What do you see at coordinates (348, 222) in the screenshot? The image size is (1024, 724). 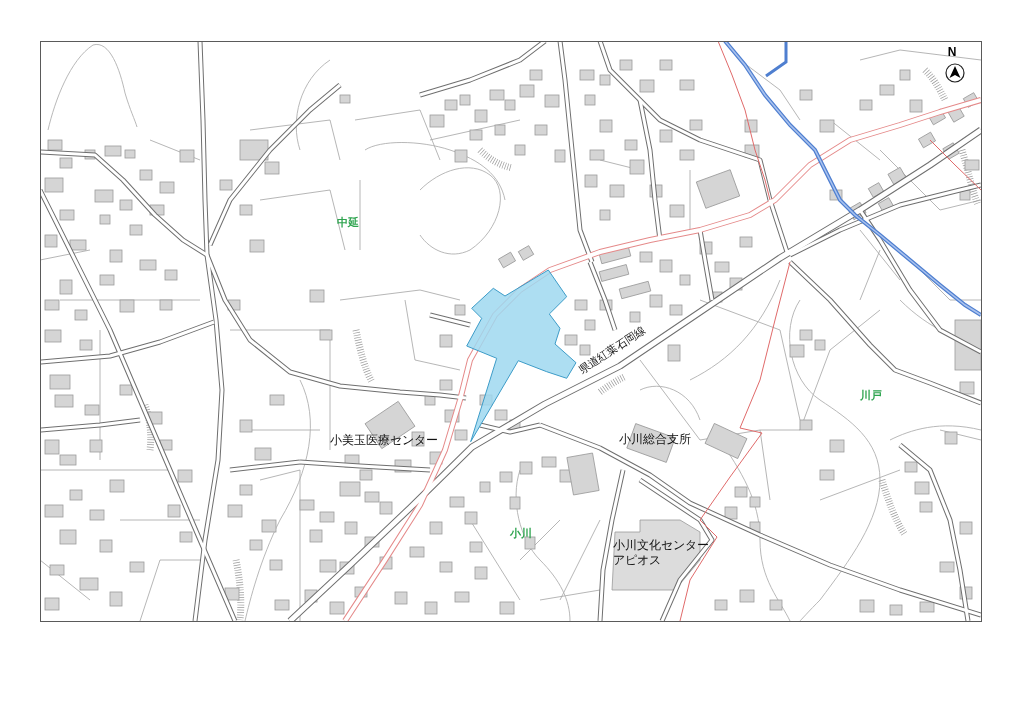 I see `area-name: 中延` at bounding box center [348, 222].